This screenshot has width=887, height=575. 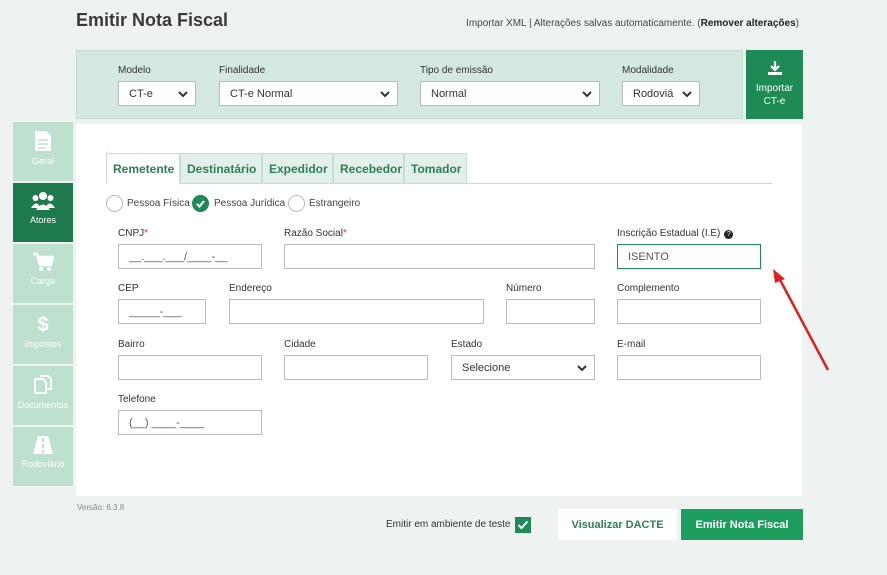 I want to click on cidade-label: Cidade, so click(x=300, y=344).